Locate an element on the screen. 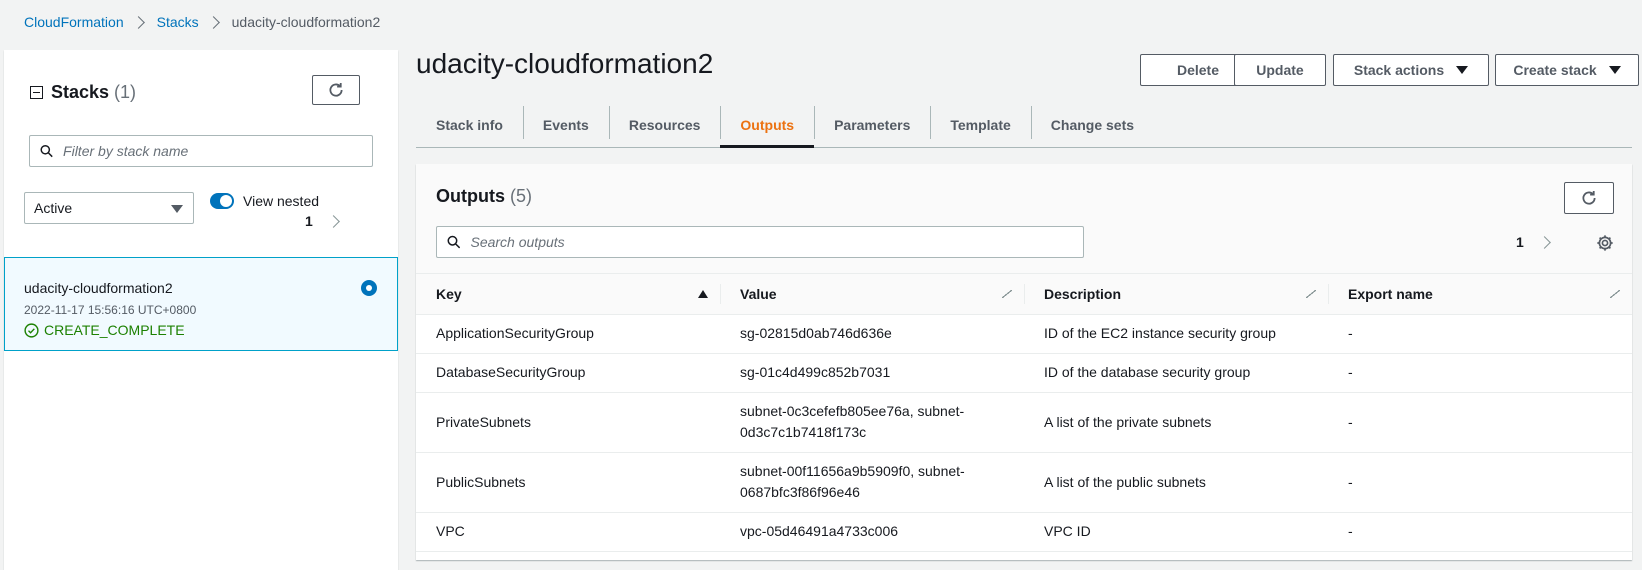 Image resolution: width=1642 pixels, height=570 pixels. table-row: VPC vpc-05d46491a4733c006 VPC ID - is located at coordinates (1024, 532).